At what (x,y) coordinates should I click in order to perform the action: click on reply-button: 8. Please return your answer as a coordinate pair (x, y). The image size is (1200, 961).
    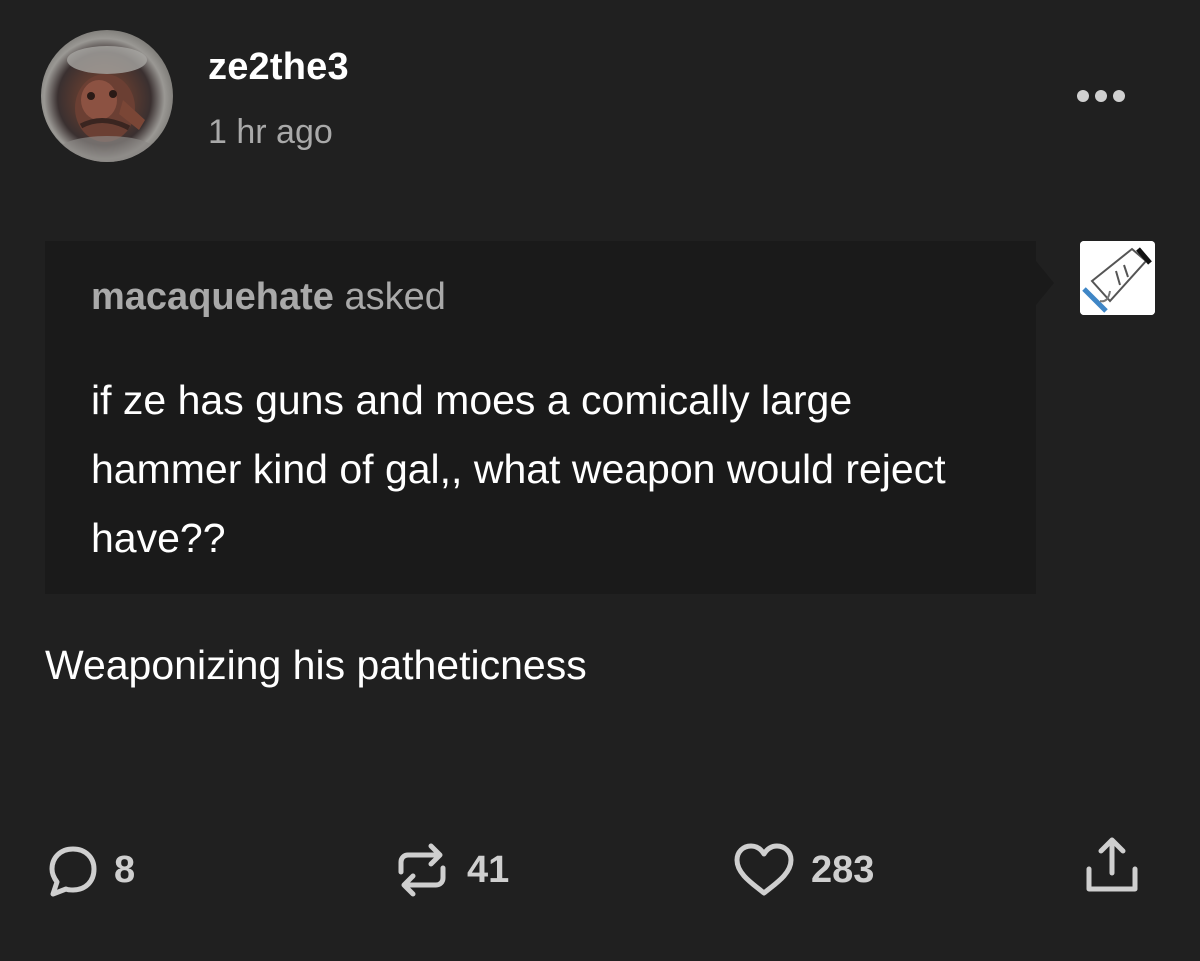
    Looking at the image, I should click on (91, 870).